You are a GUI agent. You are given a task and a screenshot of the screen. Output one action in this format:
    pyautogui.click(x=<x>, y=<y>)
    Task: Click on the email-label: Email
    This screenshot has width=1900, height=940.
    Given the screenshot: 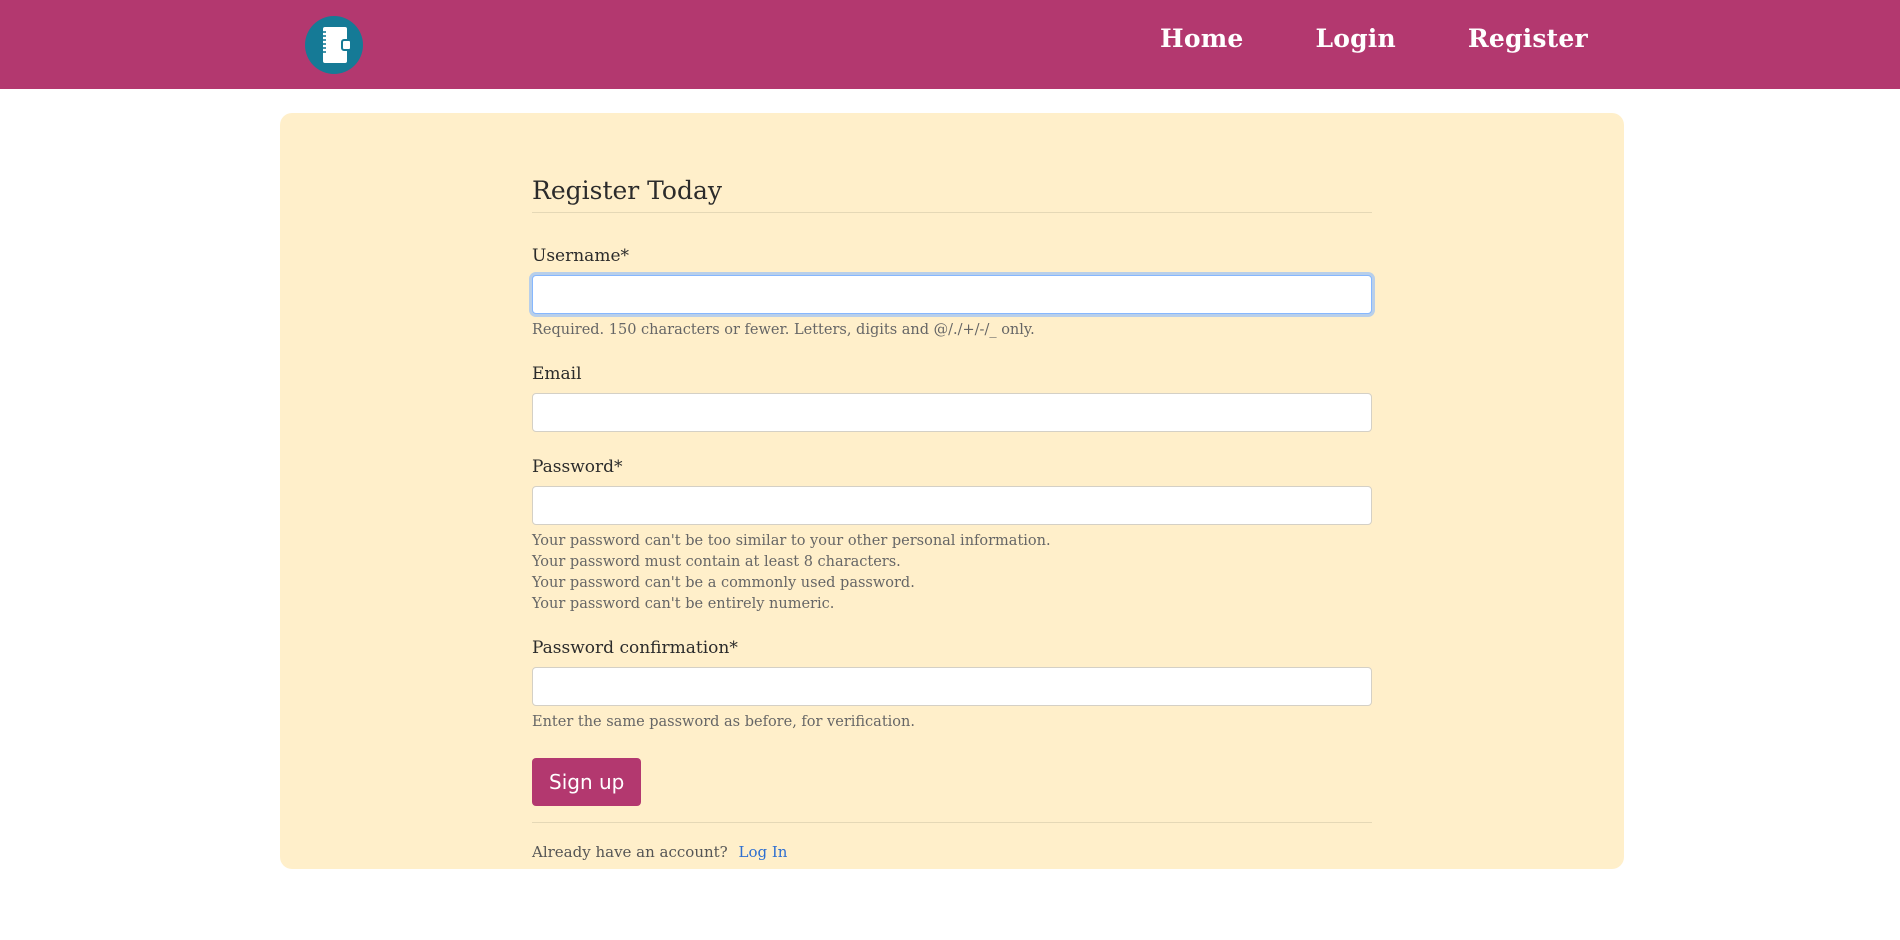 What is the action you would take?
    pyautogui.click(x=557, y=374)
    